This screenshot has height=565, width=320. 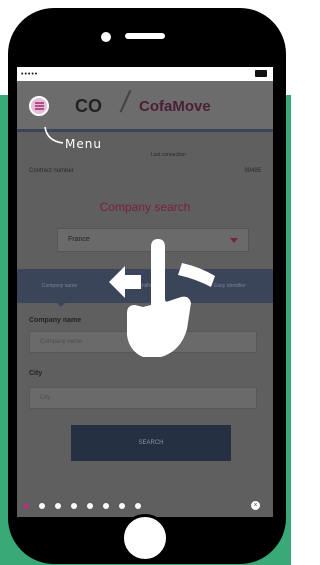 What do you see at coordinates (255, 505) in the screenshot?
I see `close-icon: ×` at bounding box center [255, 505].